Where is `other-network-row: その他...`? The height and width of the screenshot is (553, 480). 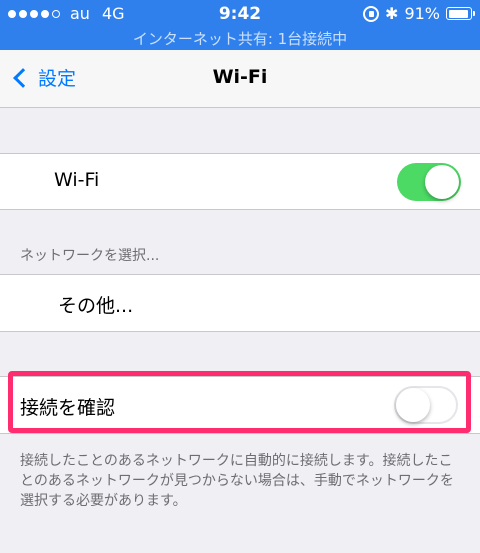 other-network-row: その他... is located at coordinates (240, 303).